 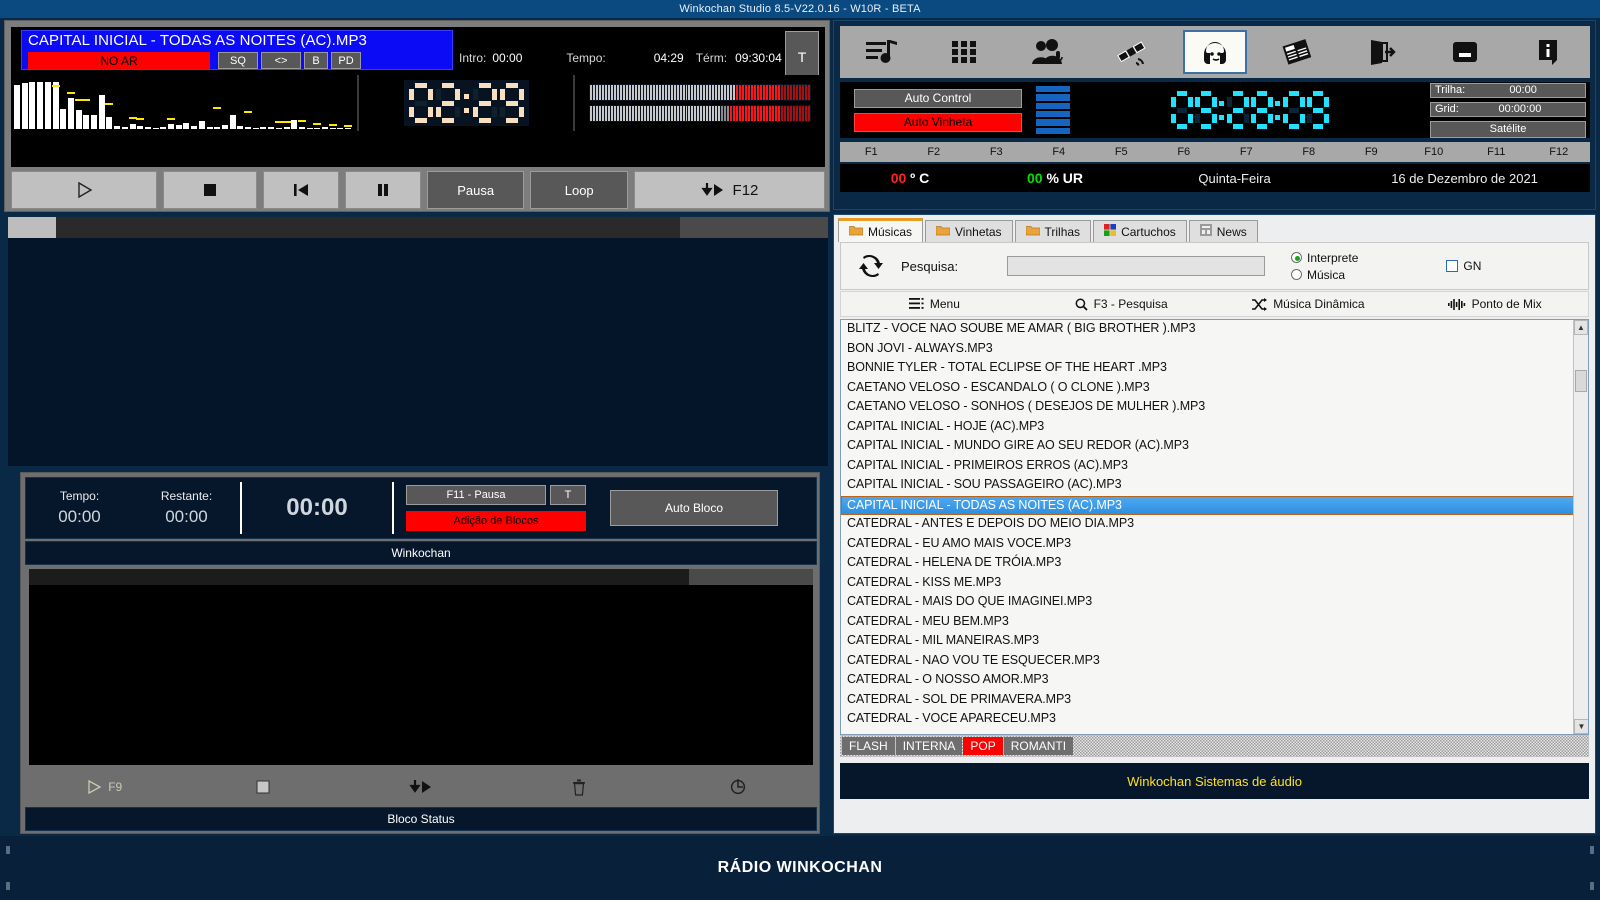 What do you see at coordinates (1214, 564) in the screenshot?
I see `library-row: CATEDRAL - HELENA DE TRÓIA.MP3` at bounding box center [1214, 564].